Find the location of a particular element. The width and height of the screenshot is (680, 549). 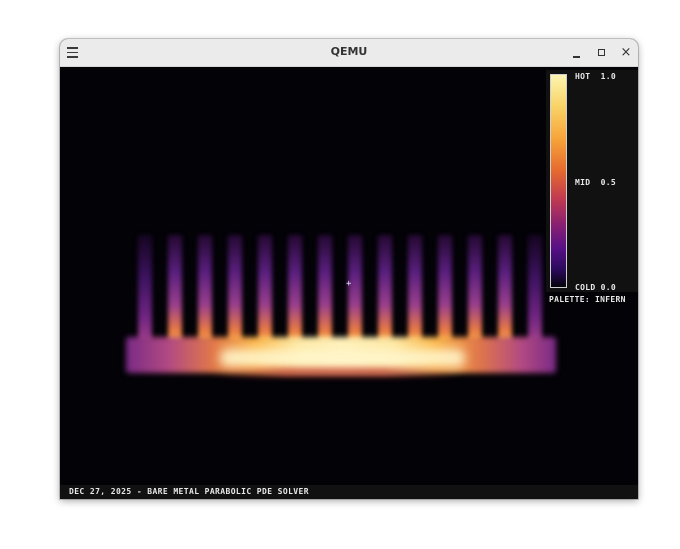

color-scale-bar is located at coordinates (558, 181).